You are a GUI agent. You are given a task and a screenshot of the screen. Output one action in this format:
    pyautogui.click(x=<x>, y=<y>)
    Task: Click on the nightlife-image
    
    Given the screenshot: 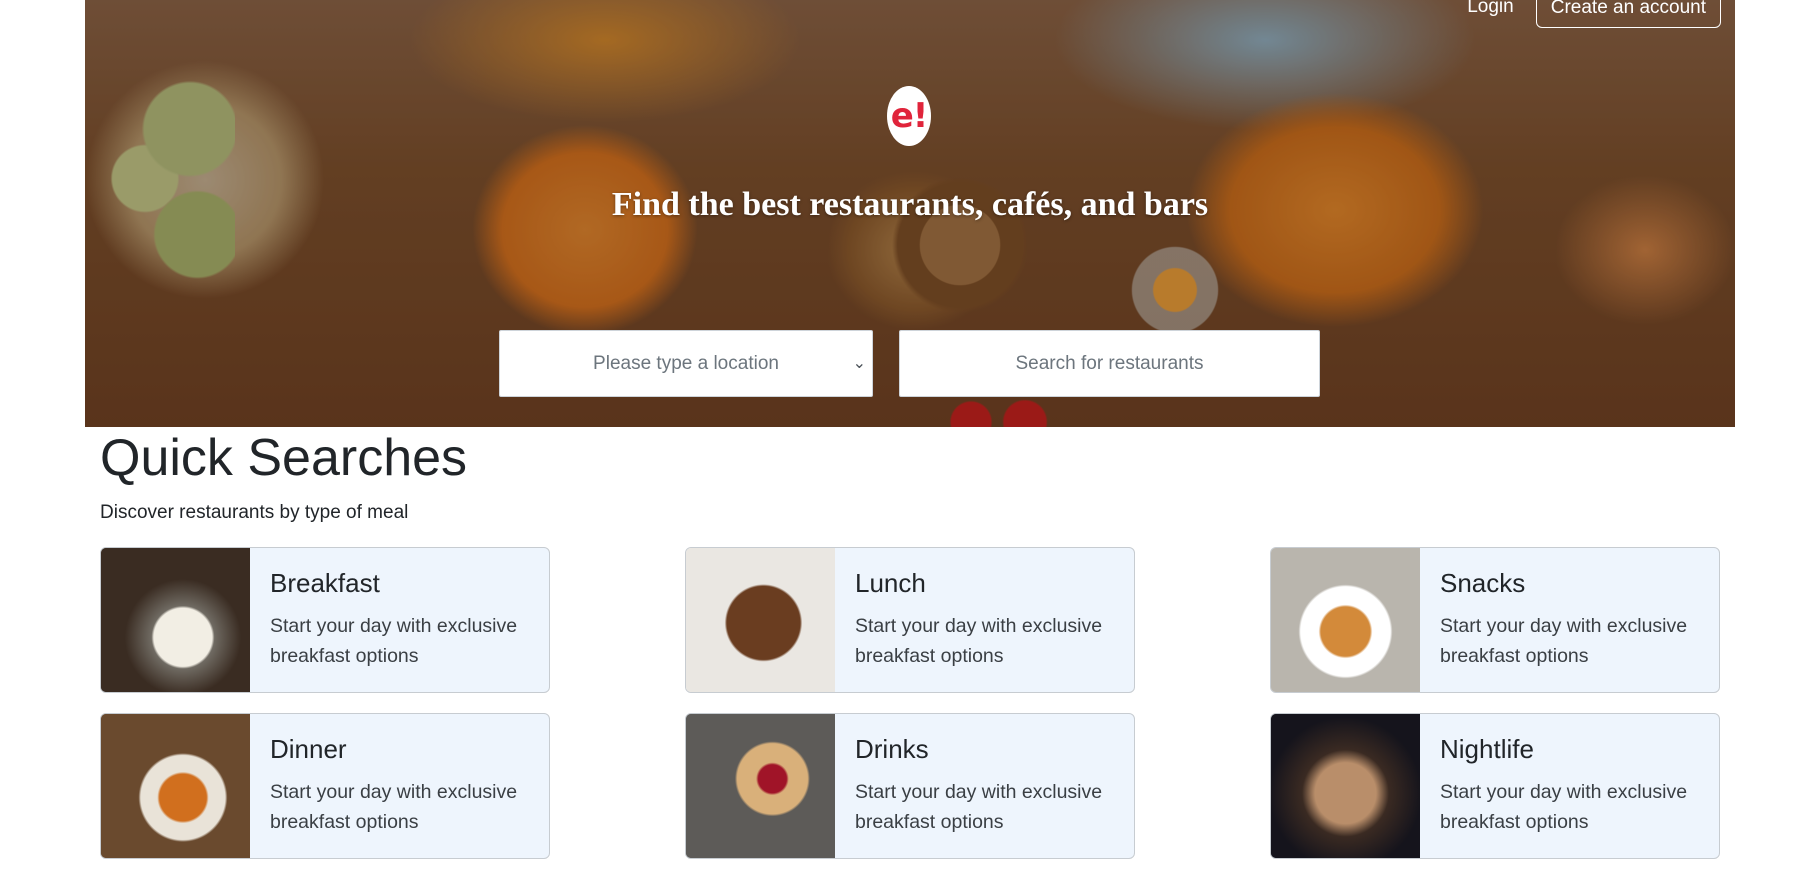 What is the action you would take?
    pyautogui.click(x=1345, y=786)
    